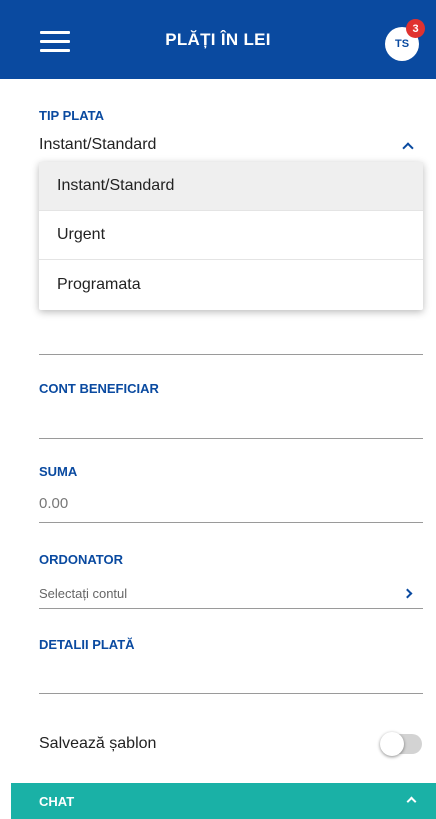 Image resolution: width=436 pixels, height=819 pixels. What do you see at coordinates (231, 186) in the screenshot?
I see `dropdown-option-instant-standard: Instant/Standard` at bounding box center [231, 186].